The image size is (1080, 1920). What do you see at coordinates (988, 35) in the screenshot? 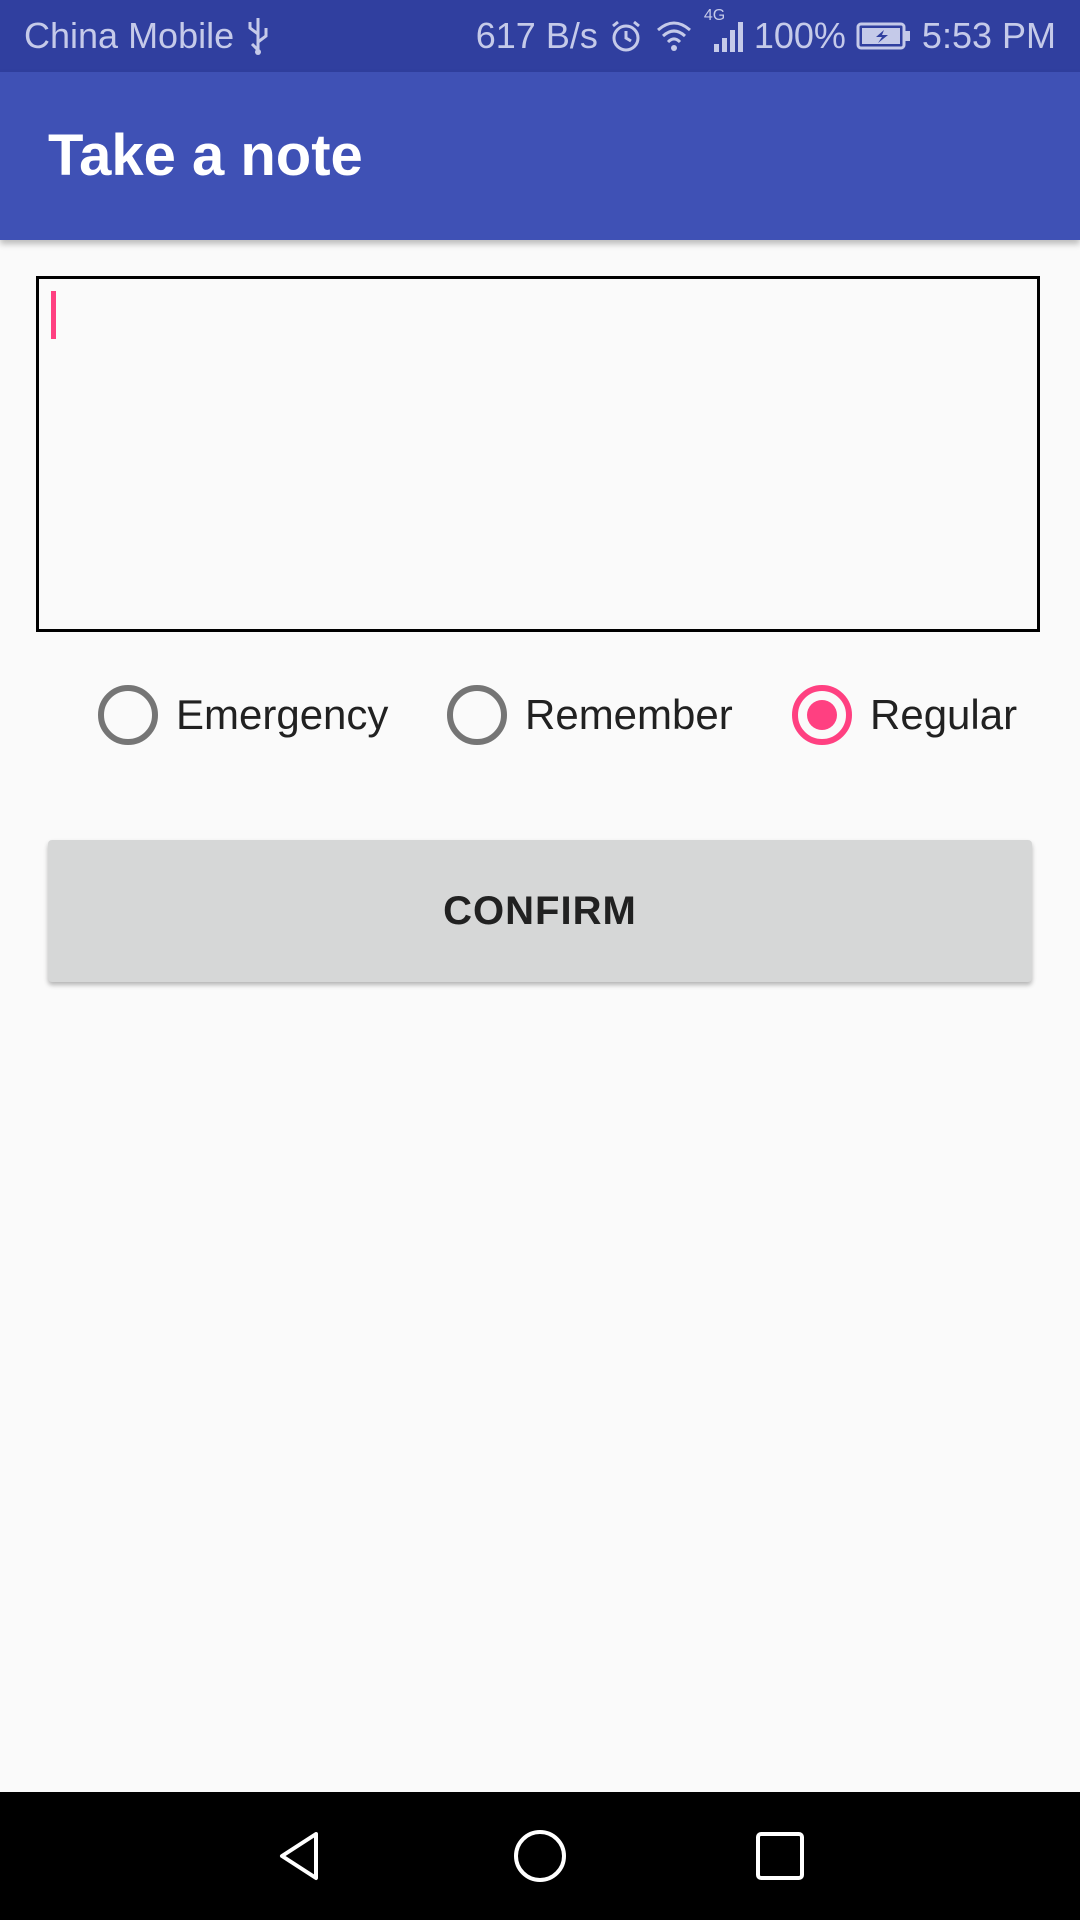
I see `clock: 5:53 PM` at bounding box center [988, 35].